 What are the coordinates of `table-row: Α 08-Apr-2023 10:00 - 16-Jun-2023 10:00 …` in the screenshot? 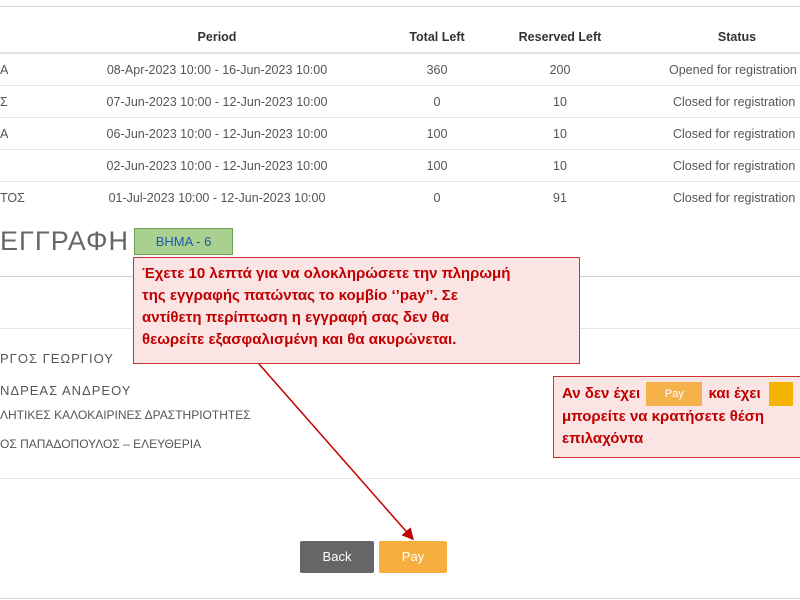 It's located at (400, 70).